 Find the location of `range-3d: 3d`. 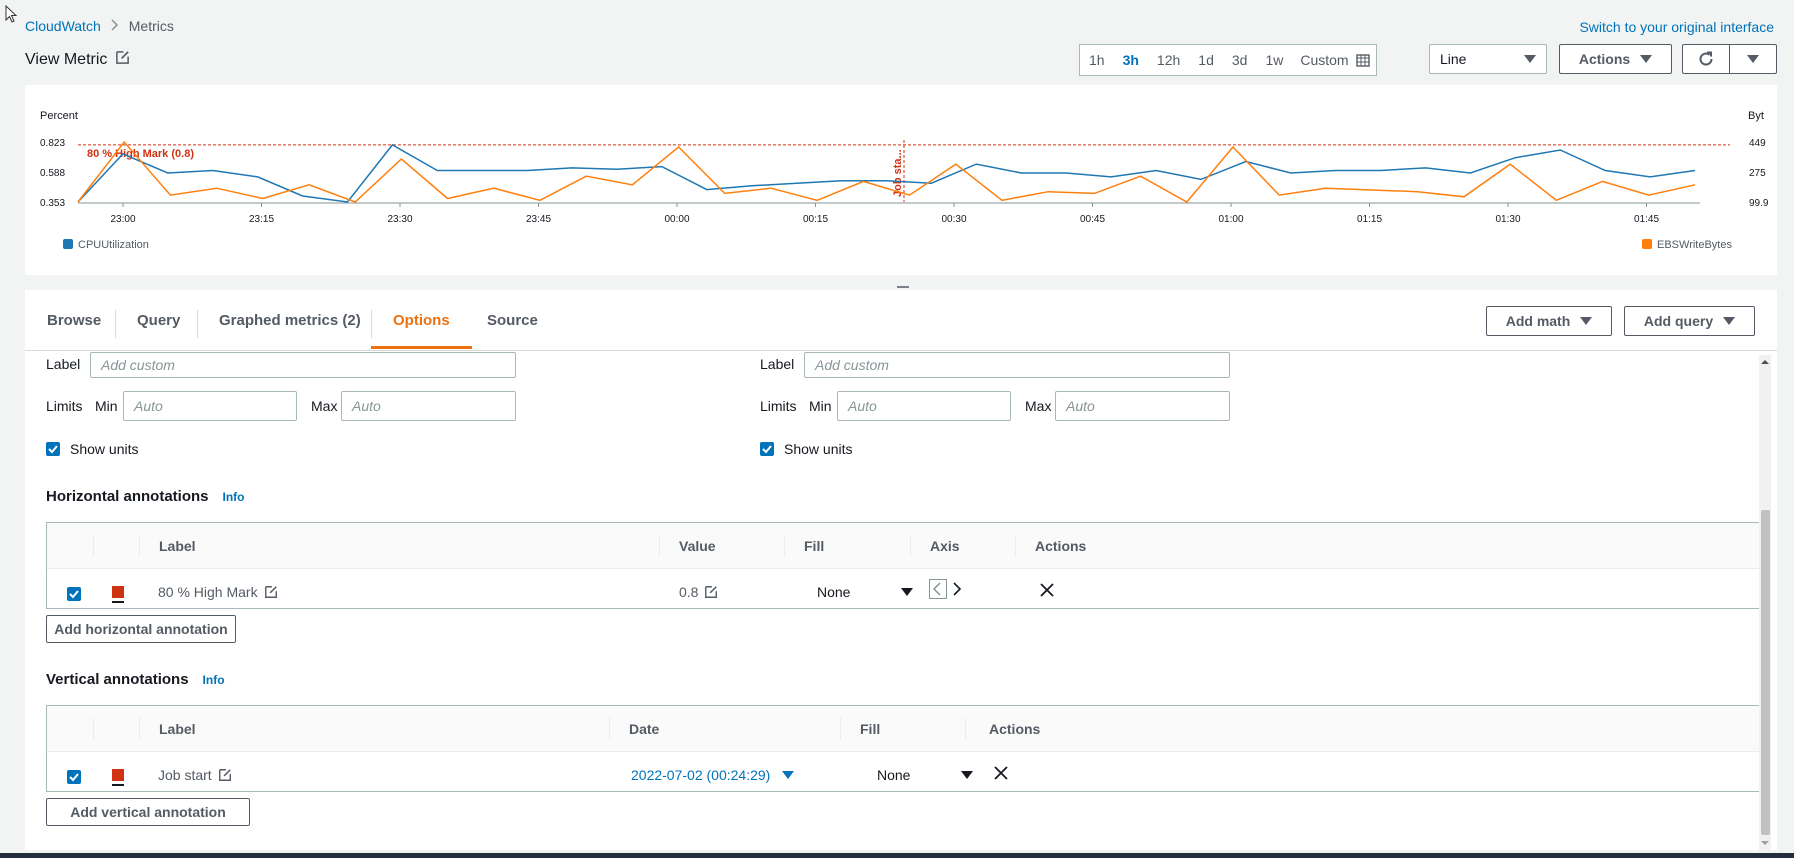

range-3d: 3d is located at coordinates (1240, 60).